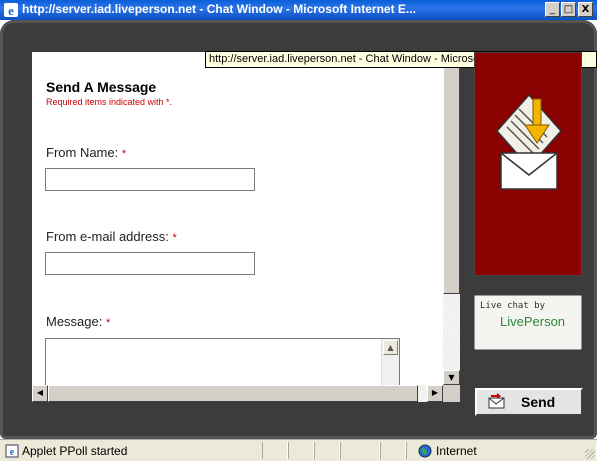 The image size is (597, 461). What do you see at coordinates (109, 102) in the screenshot?
I see `required-note: Required items indicated with *.` at bounding box center [109, 102].